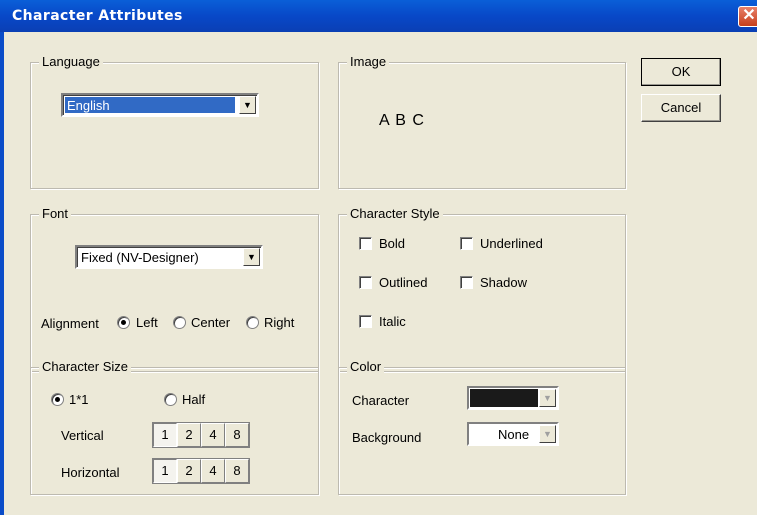 This screenshot has width=757, height=515. I want to click on vertical-scale-2: 2, so click(189, 435).